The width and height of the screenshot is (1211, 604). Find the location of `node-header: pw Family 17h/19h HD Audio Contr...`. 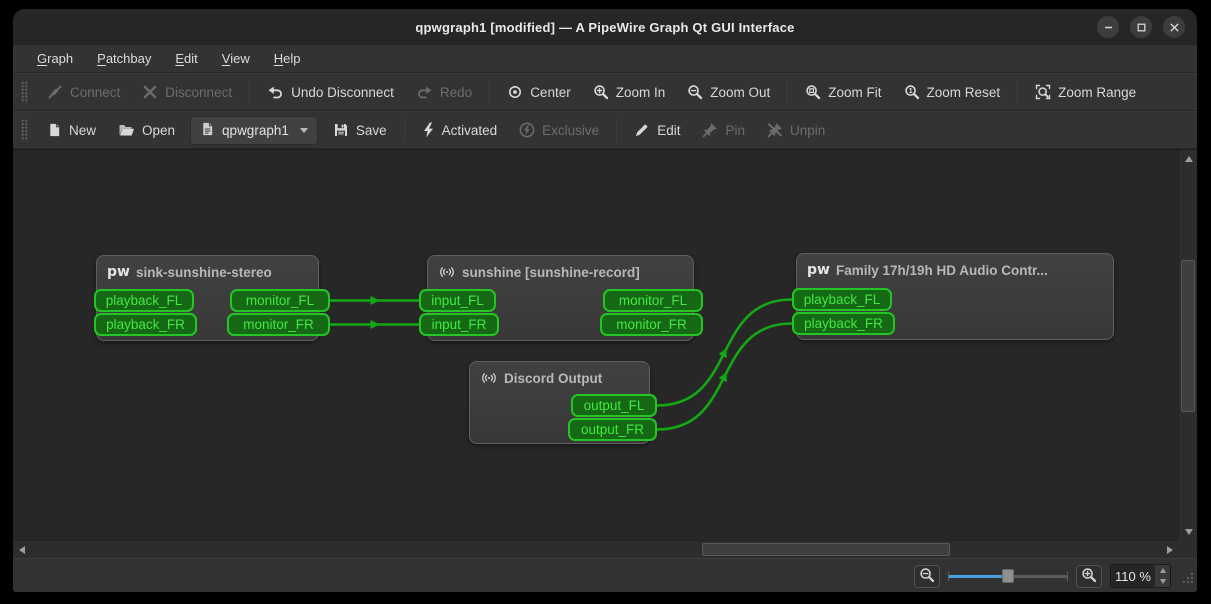

node-header: pw Family 17h/19h HD Audio Contr... is located at coordinates (955, 268).